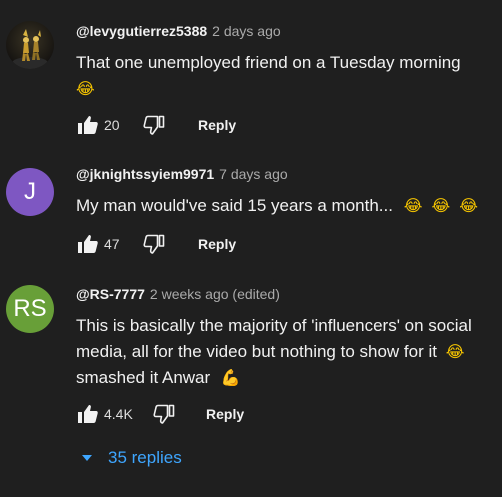 This screenshot has width=502, height=497. Describe the element at coordinates (253, 174) in the screenshot. I see `comment-time: 7 days ago` at that location.